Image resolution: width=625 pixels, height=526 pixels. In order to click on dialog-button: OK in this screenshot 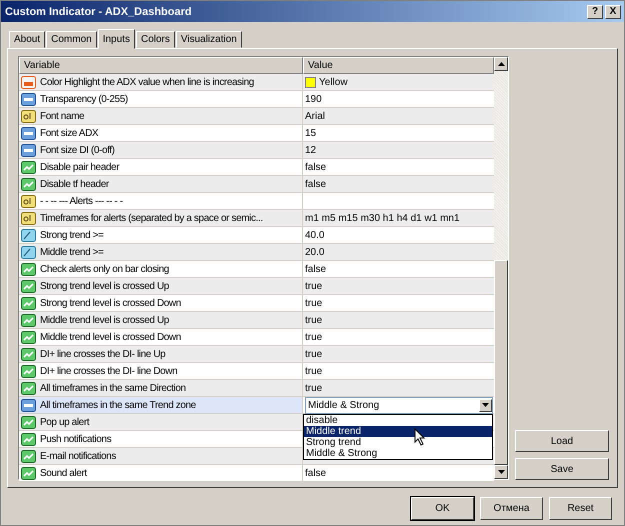, I will do `click(442, 508)`.